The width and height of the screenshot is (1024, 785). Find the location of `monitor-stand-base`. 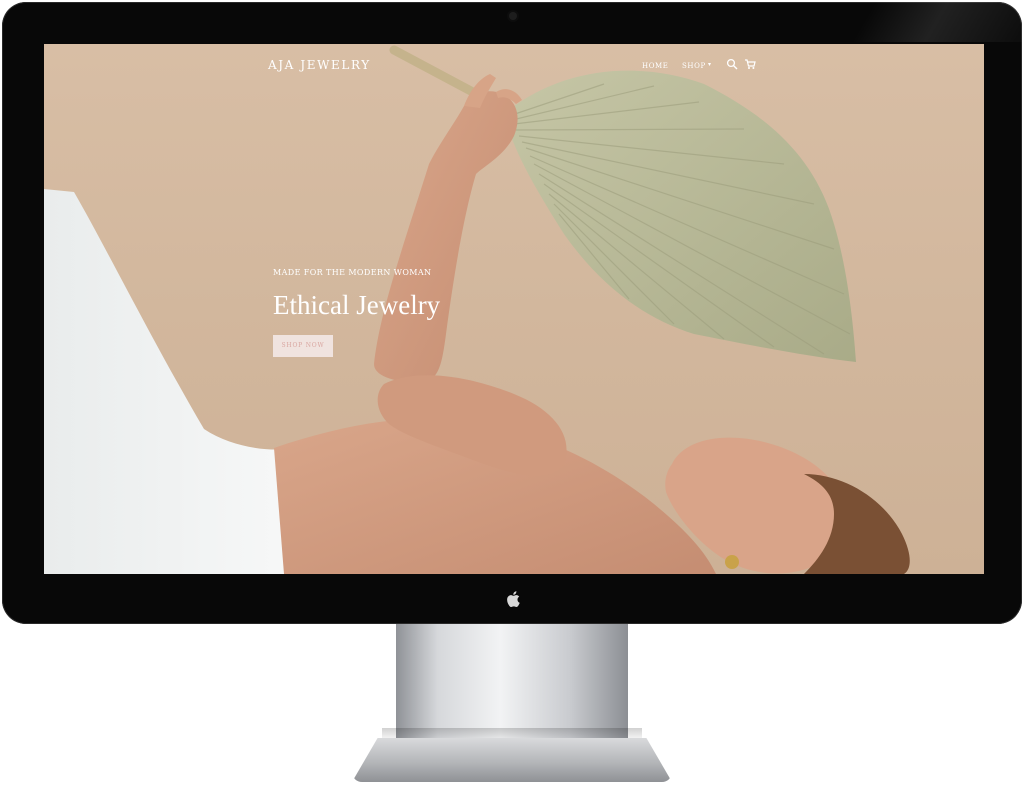

monitor-stand-base is located at coordinates (512, 760).